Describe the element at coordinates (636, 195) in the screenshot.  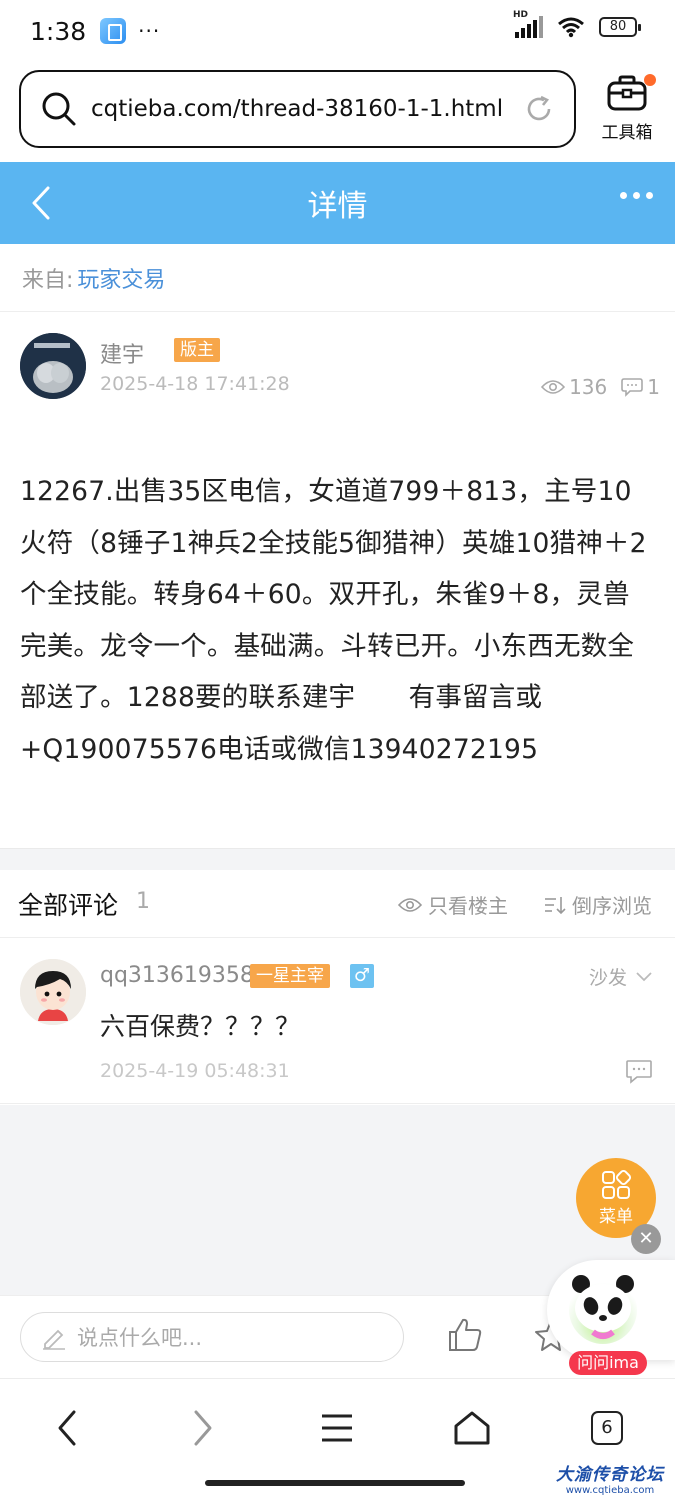
I see `more-options-icon` at that location.